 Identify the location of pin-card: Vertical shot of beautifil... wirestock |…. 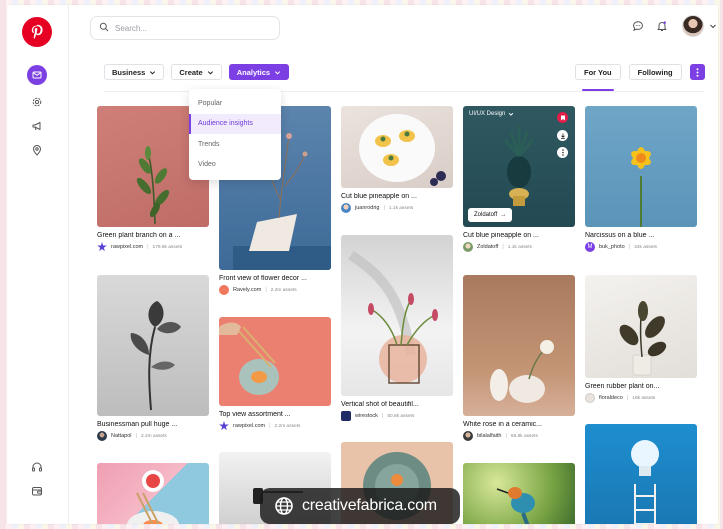
(397, 328).